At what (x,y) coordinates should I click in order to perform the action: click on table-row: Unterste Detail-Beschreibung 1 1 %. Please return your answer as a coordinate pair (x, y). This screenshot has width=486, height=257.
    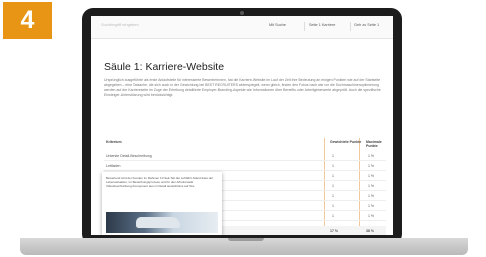
    Looking at the image, I should click on (245, 156).